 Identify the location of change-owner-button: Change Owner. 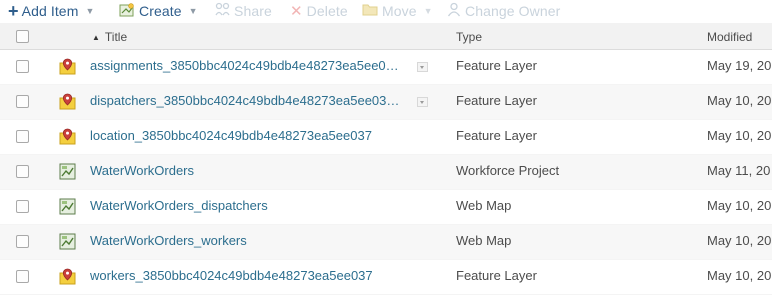
(503, 11).